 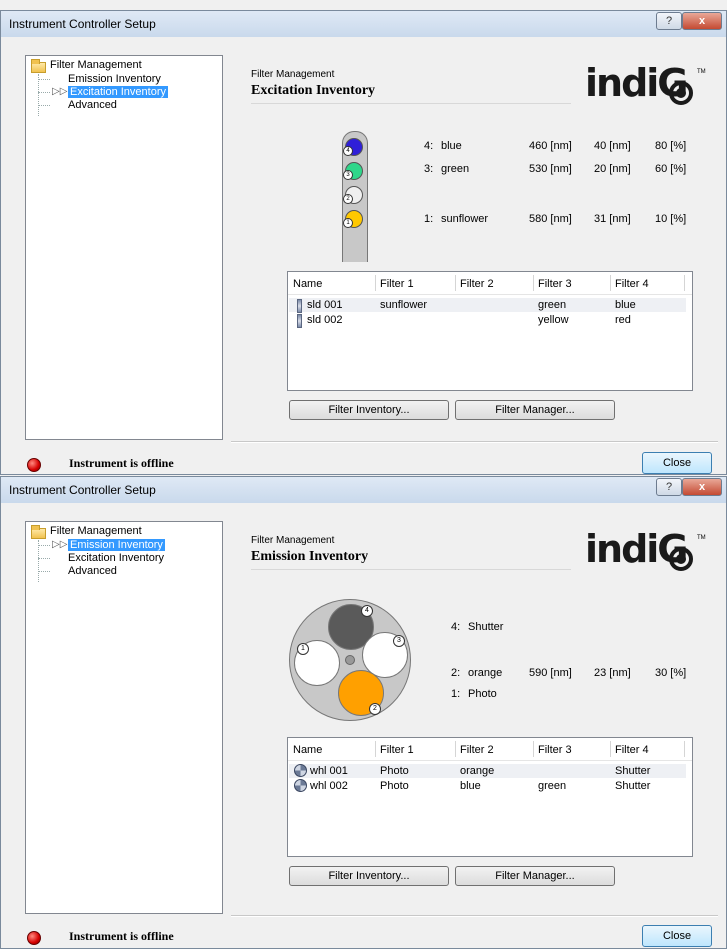 What do you see at coordinates (487, 305) in the screenshot?
I see `table-row: sld 001 sunflower green blue` at bounding box center [487, 305].